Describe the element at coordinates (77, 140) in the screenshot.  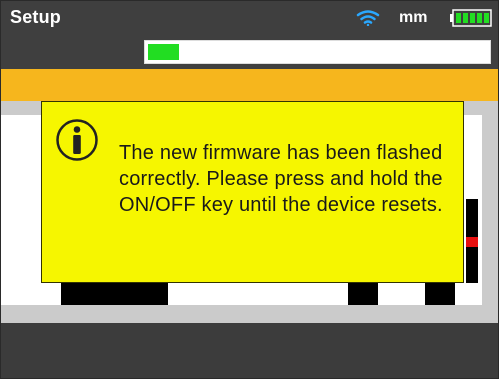
I see `info-icon` at that location.